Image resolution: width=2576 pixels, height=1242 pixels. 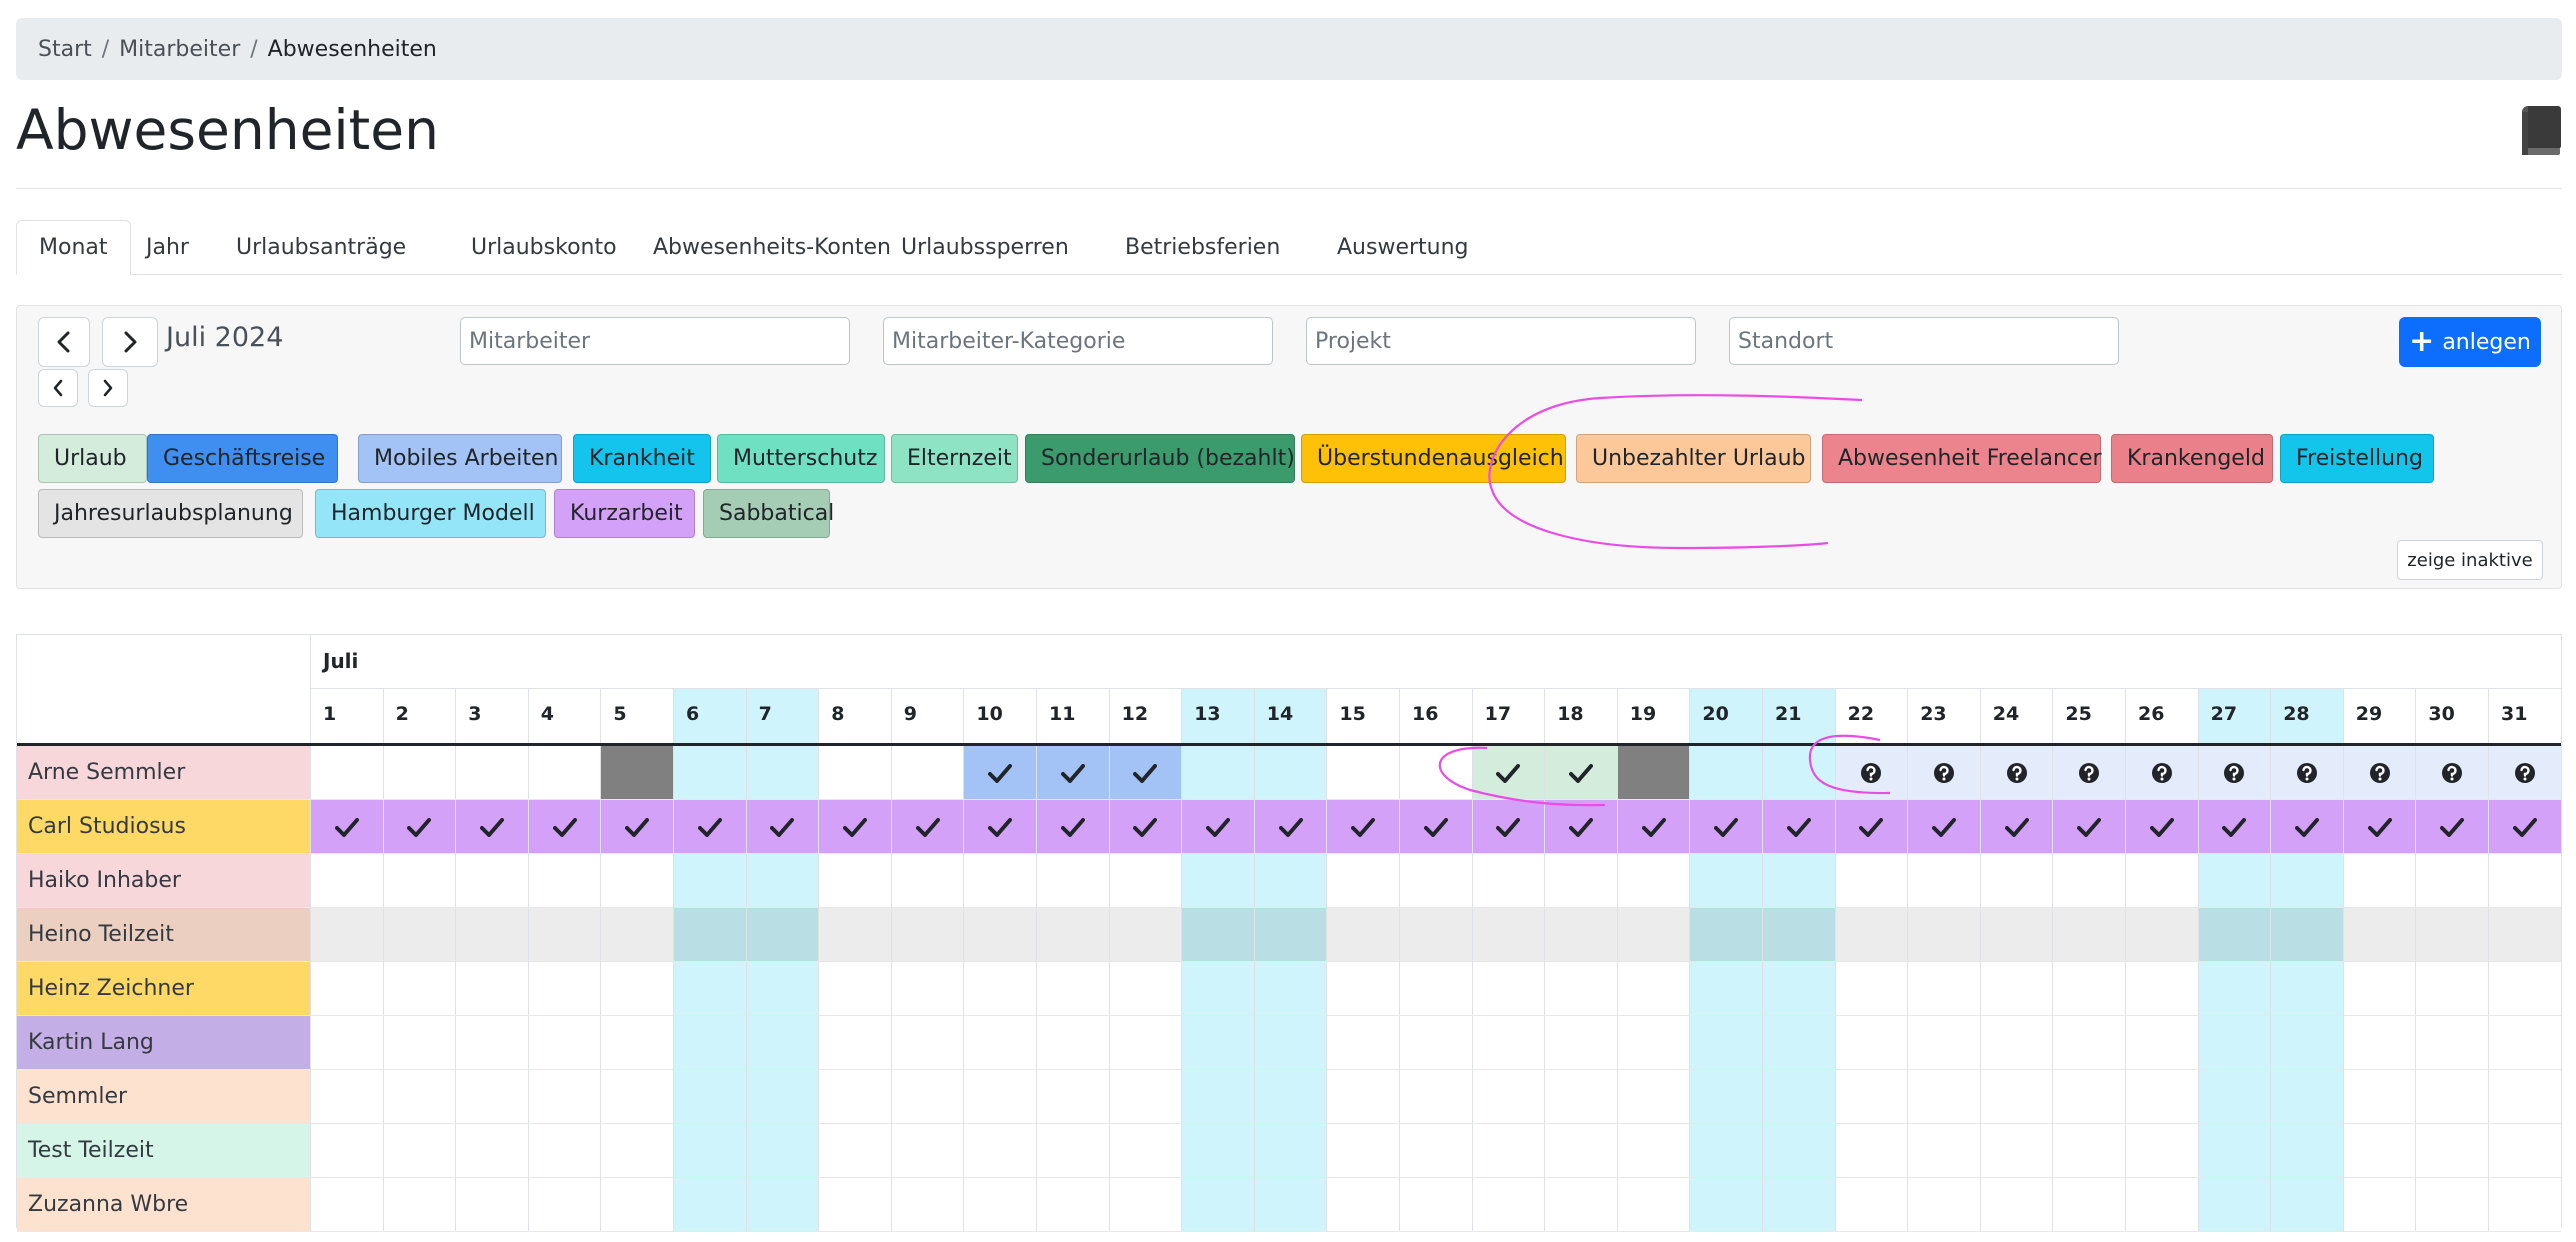 What do you see at coordinates (163, 881) in the screenshot?
I see `employee-name: Haiko Inhaber` at bounding box center [163, 881].